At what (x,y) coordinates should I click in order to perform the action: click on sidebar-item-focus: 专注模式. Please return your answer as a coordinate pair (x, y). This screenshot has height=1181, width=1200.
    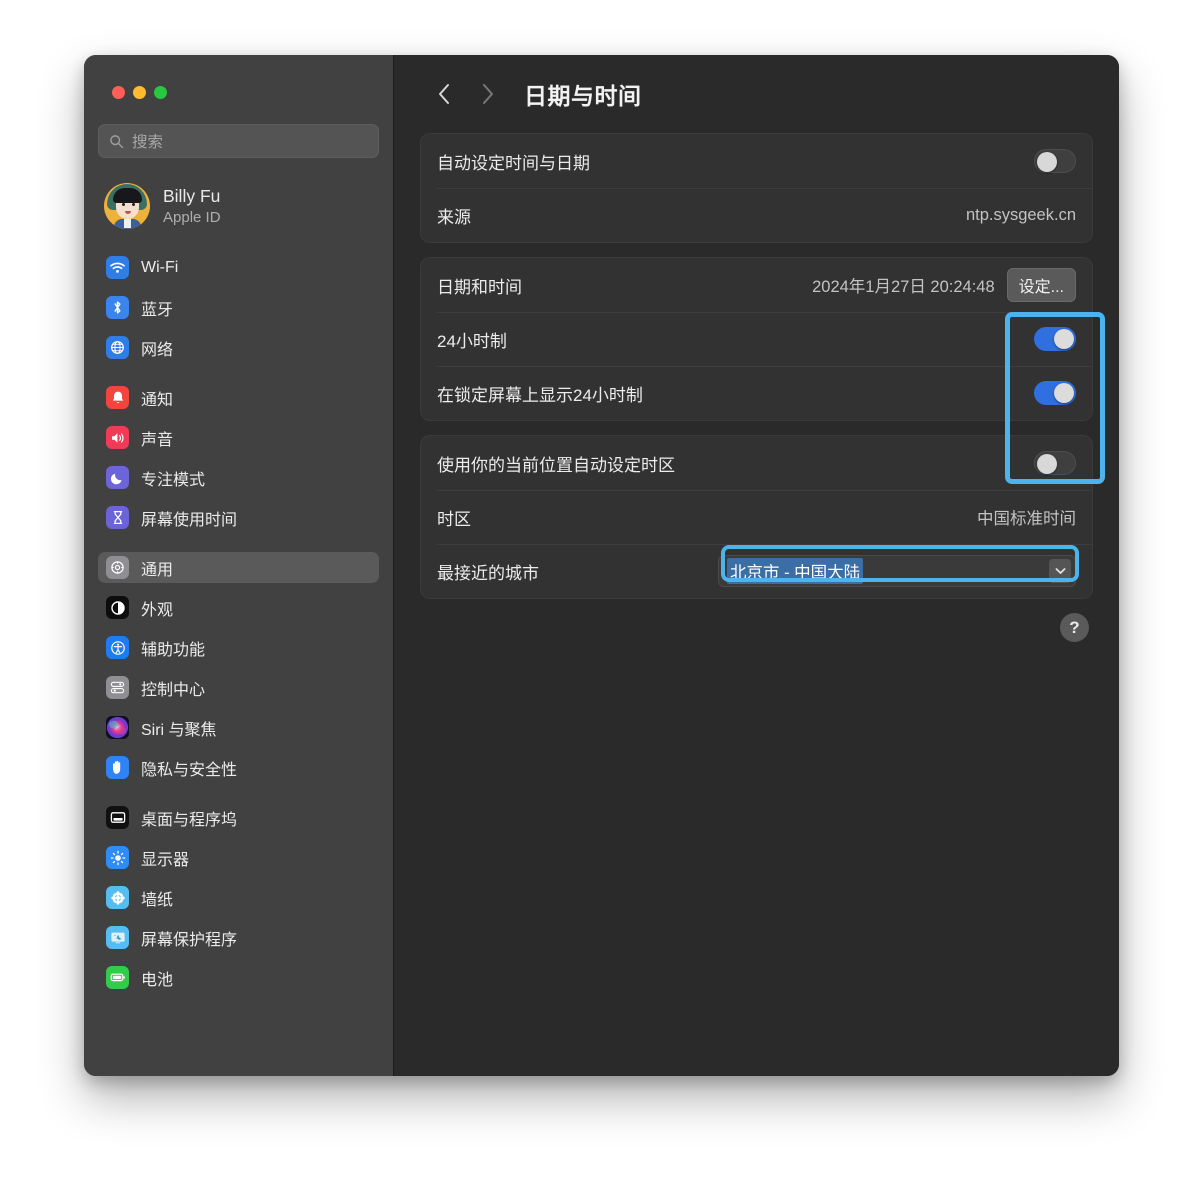
    Looking at the image, I should click on (238, 477).